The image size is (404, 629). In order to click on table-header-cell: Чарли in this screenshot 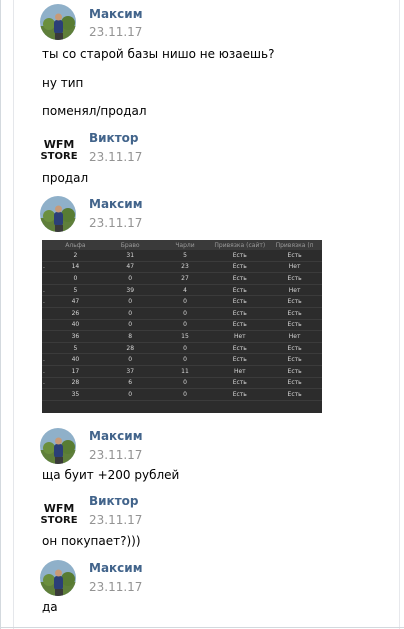, I will do `click(185, 245)`.